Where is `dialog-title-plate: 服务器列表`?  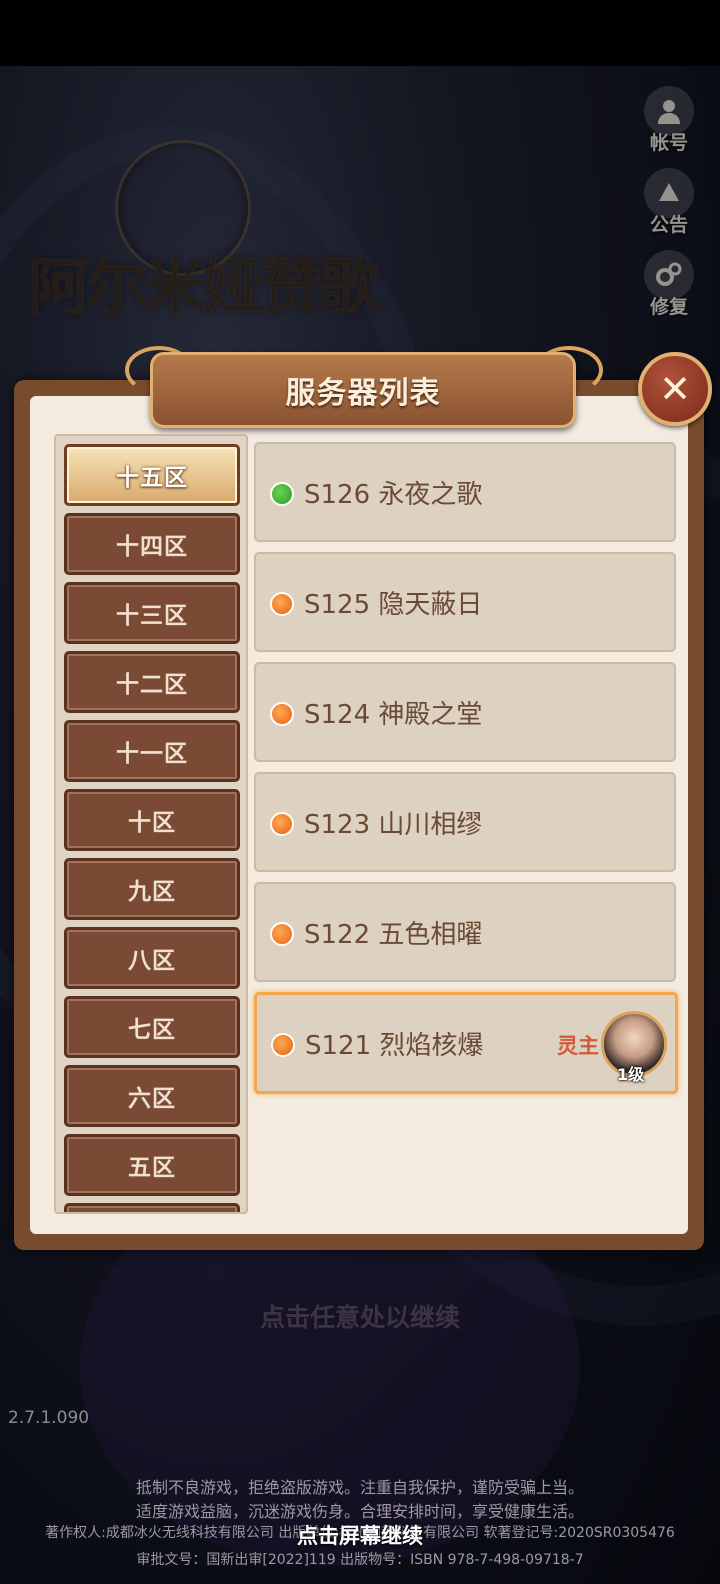 dialog-title-plate: 服务器列表 is located at coordinates (363, 390).